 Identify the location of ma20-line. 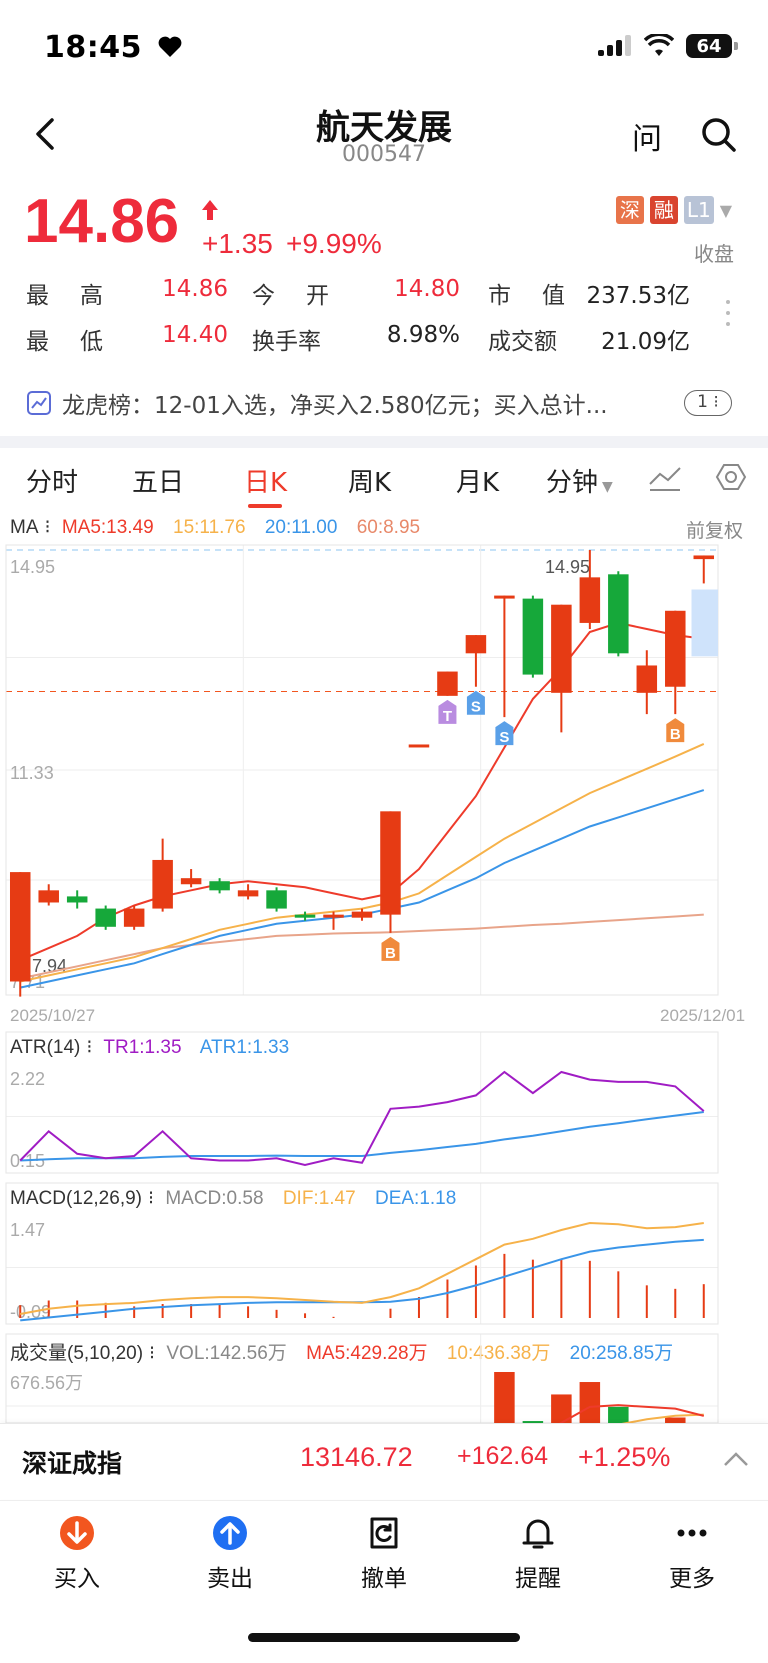
(362, 889).